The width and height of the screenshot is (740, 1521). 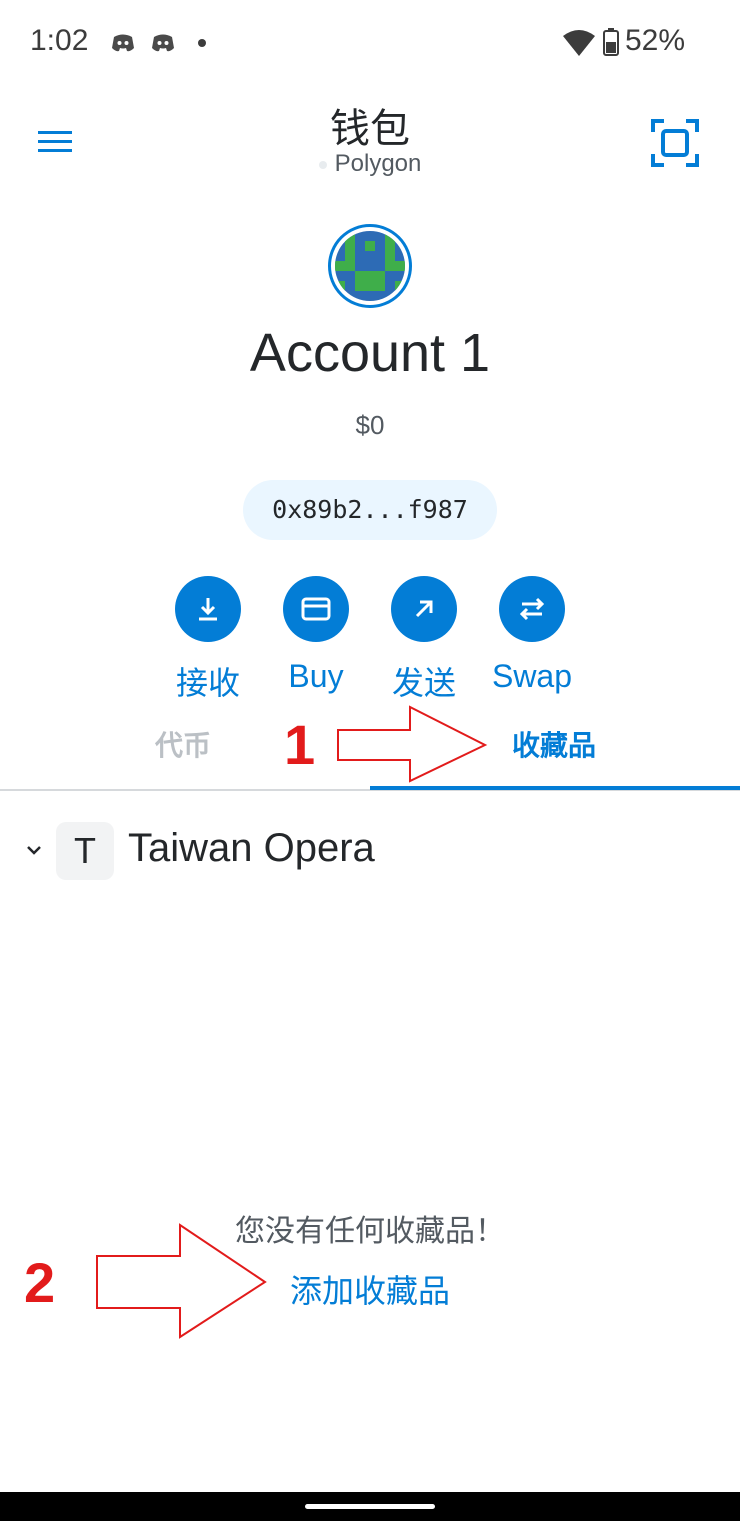 What do you see at coordinates (579, 43) in the screenshot?
I see `wifi-icon` at bounding box center [579, 43].